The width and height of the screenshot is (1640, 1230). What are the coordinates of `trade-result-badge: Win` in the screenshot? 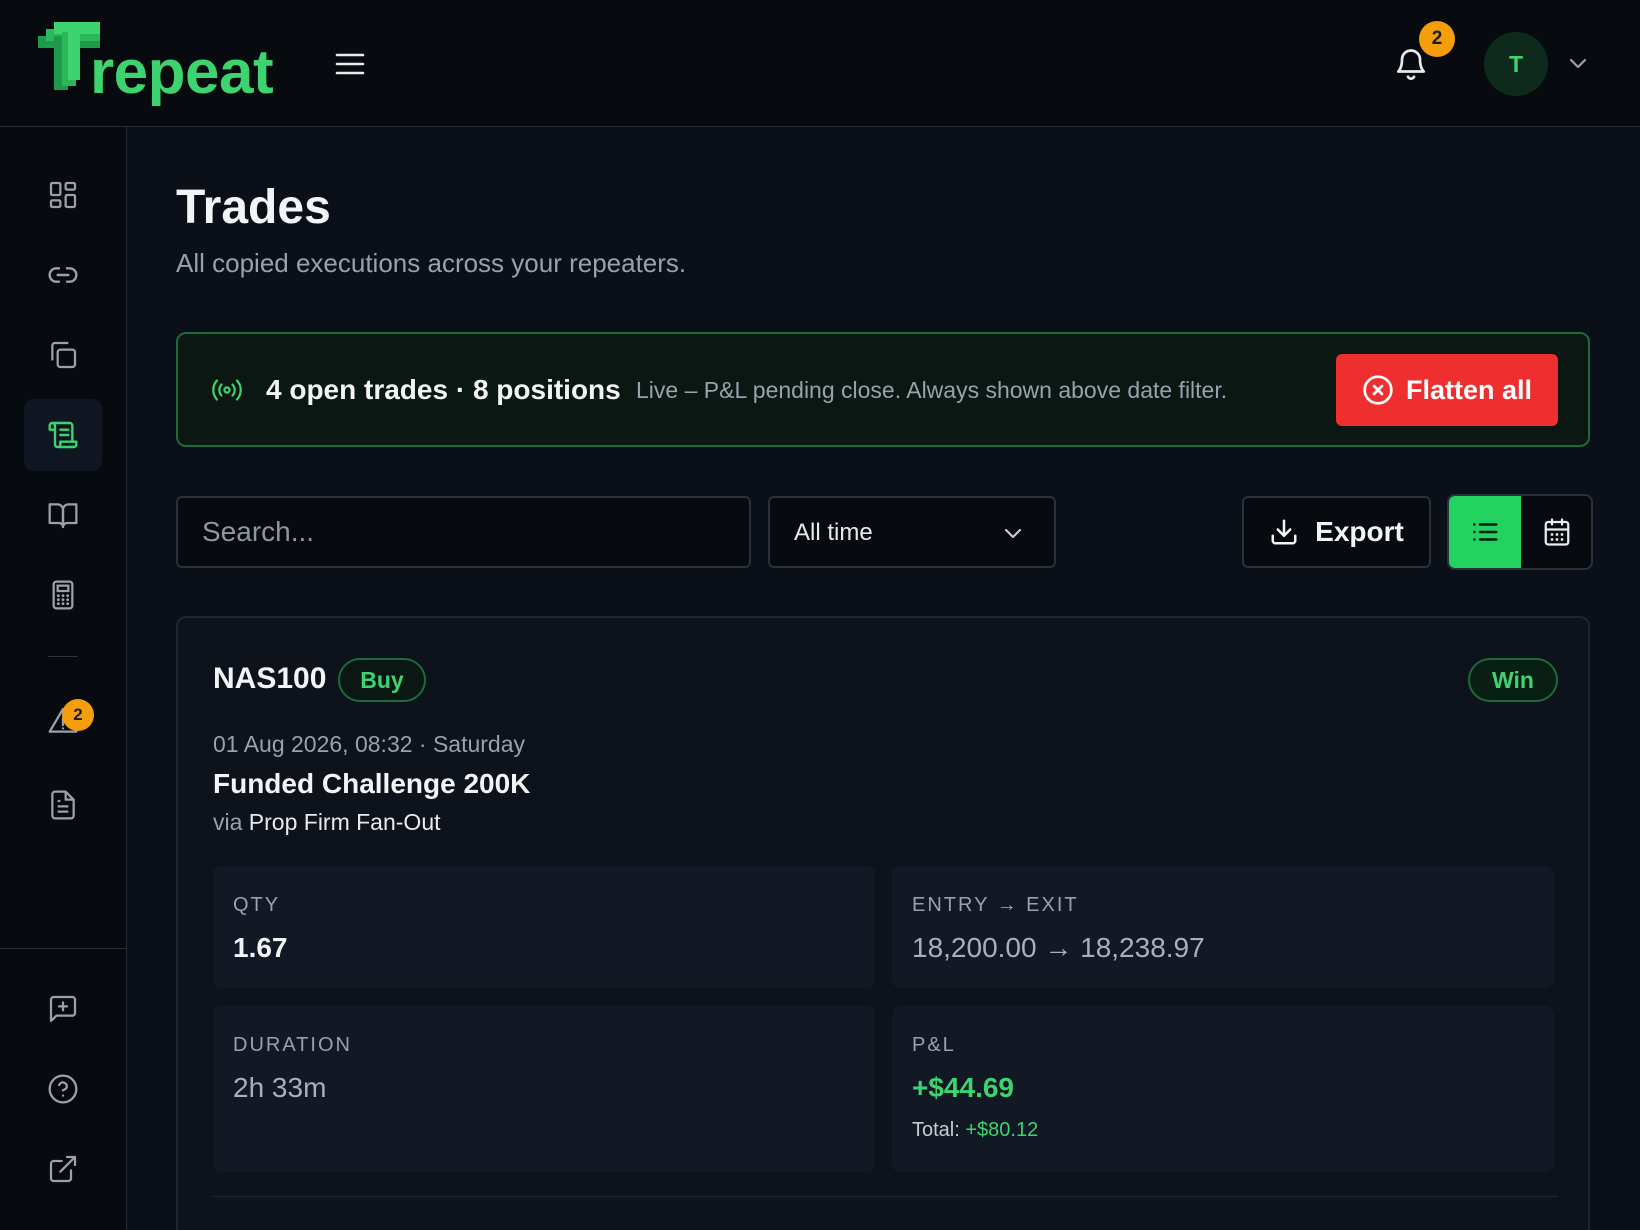 It's located at (1513, 680).